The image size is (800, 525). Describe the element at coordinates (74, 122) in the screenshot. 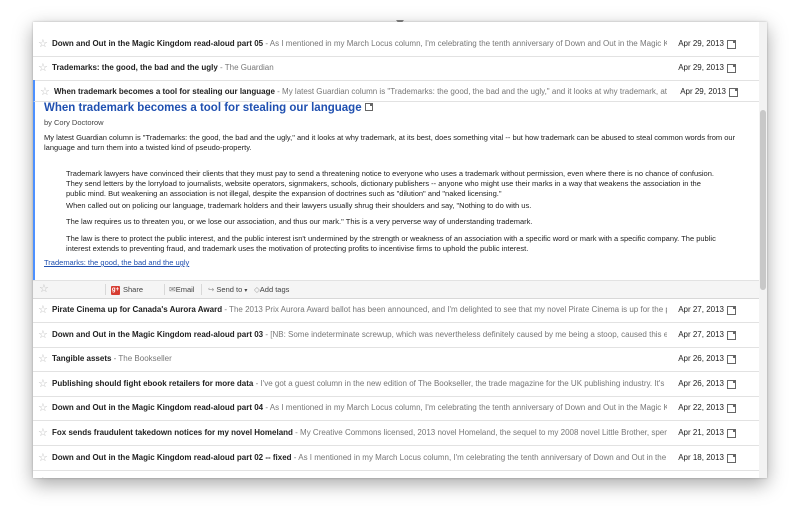

I see `byline: by Cory Doctorow` at that location.